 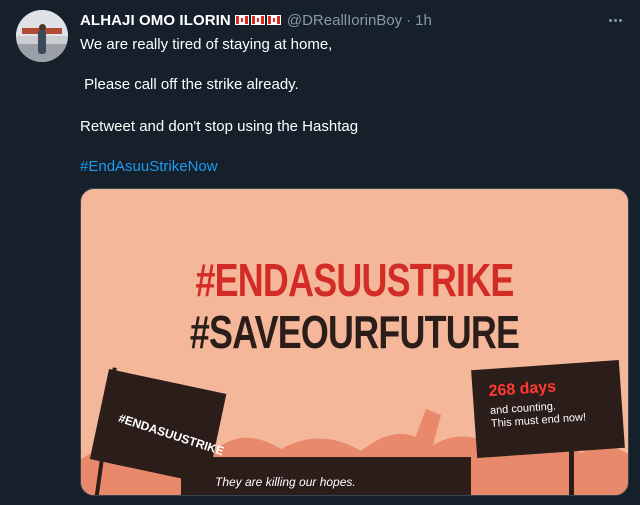 What do you see at coordinates (423, 20) in the screenshot?
I see `timestamp: 1h` at bounding box center [423, 20].